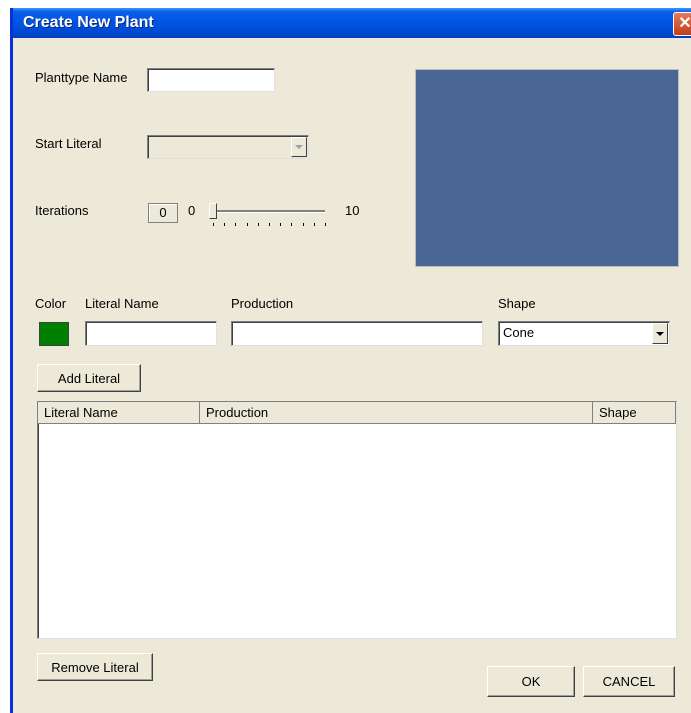 The width and height of the screenshot is (691, 713). I want to click on iterations-value-box: 0, so click(163, 213).